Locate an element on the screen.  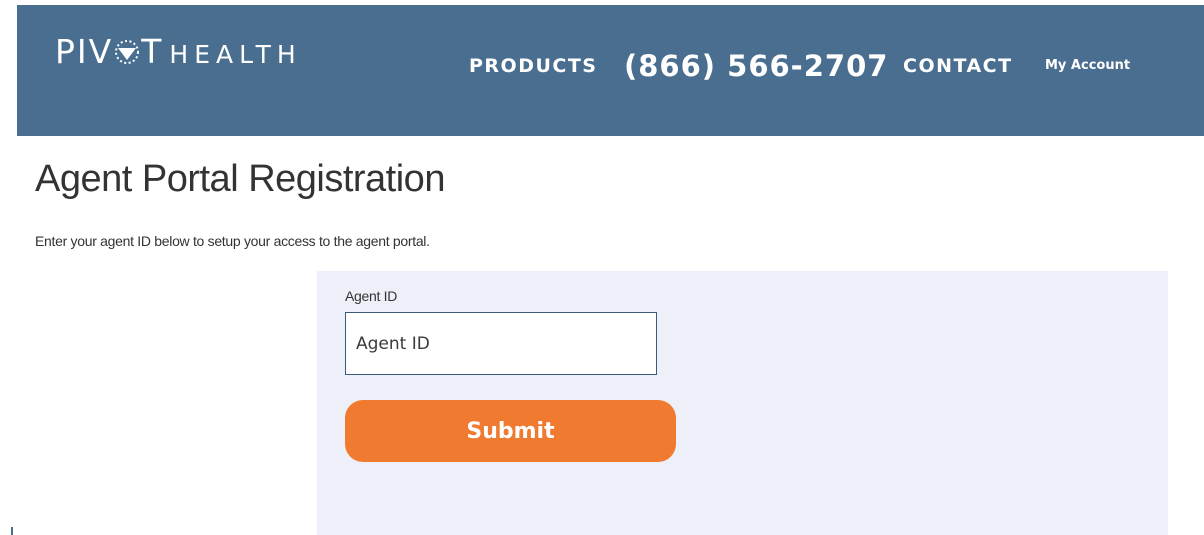
pivot-circle-icon is located at coordinates (127, 49).